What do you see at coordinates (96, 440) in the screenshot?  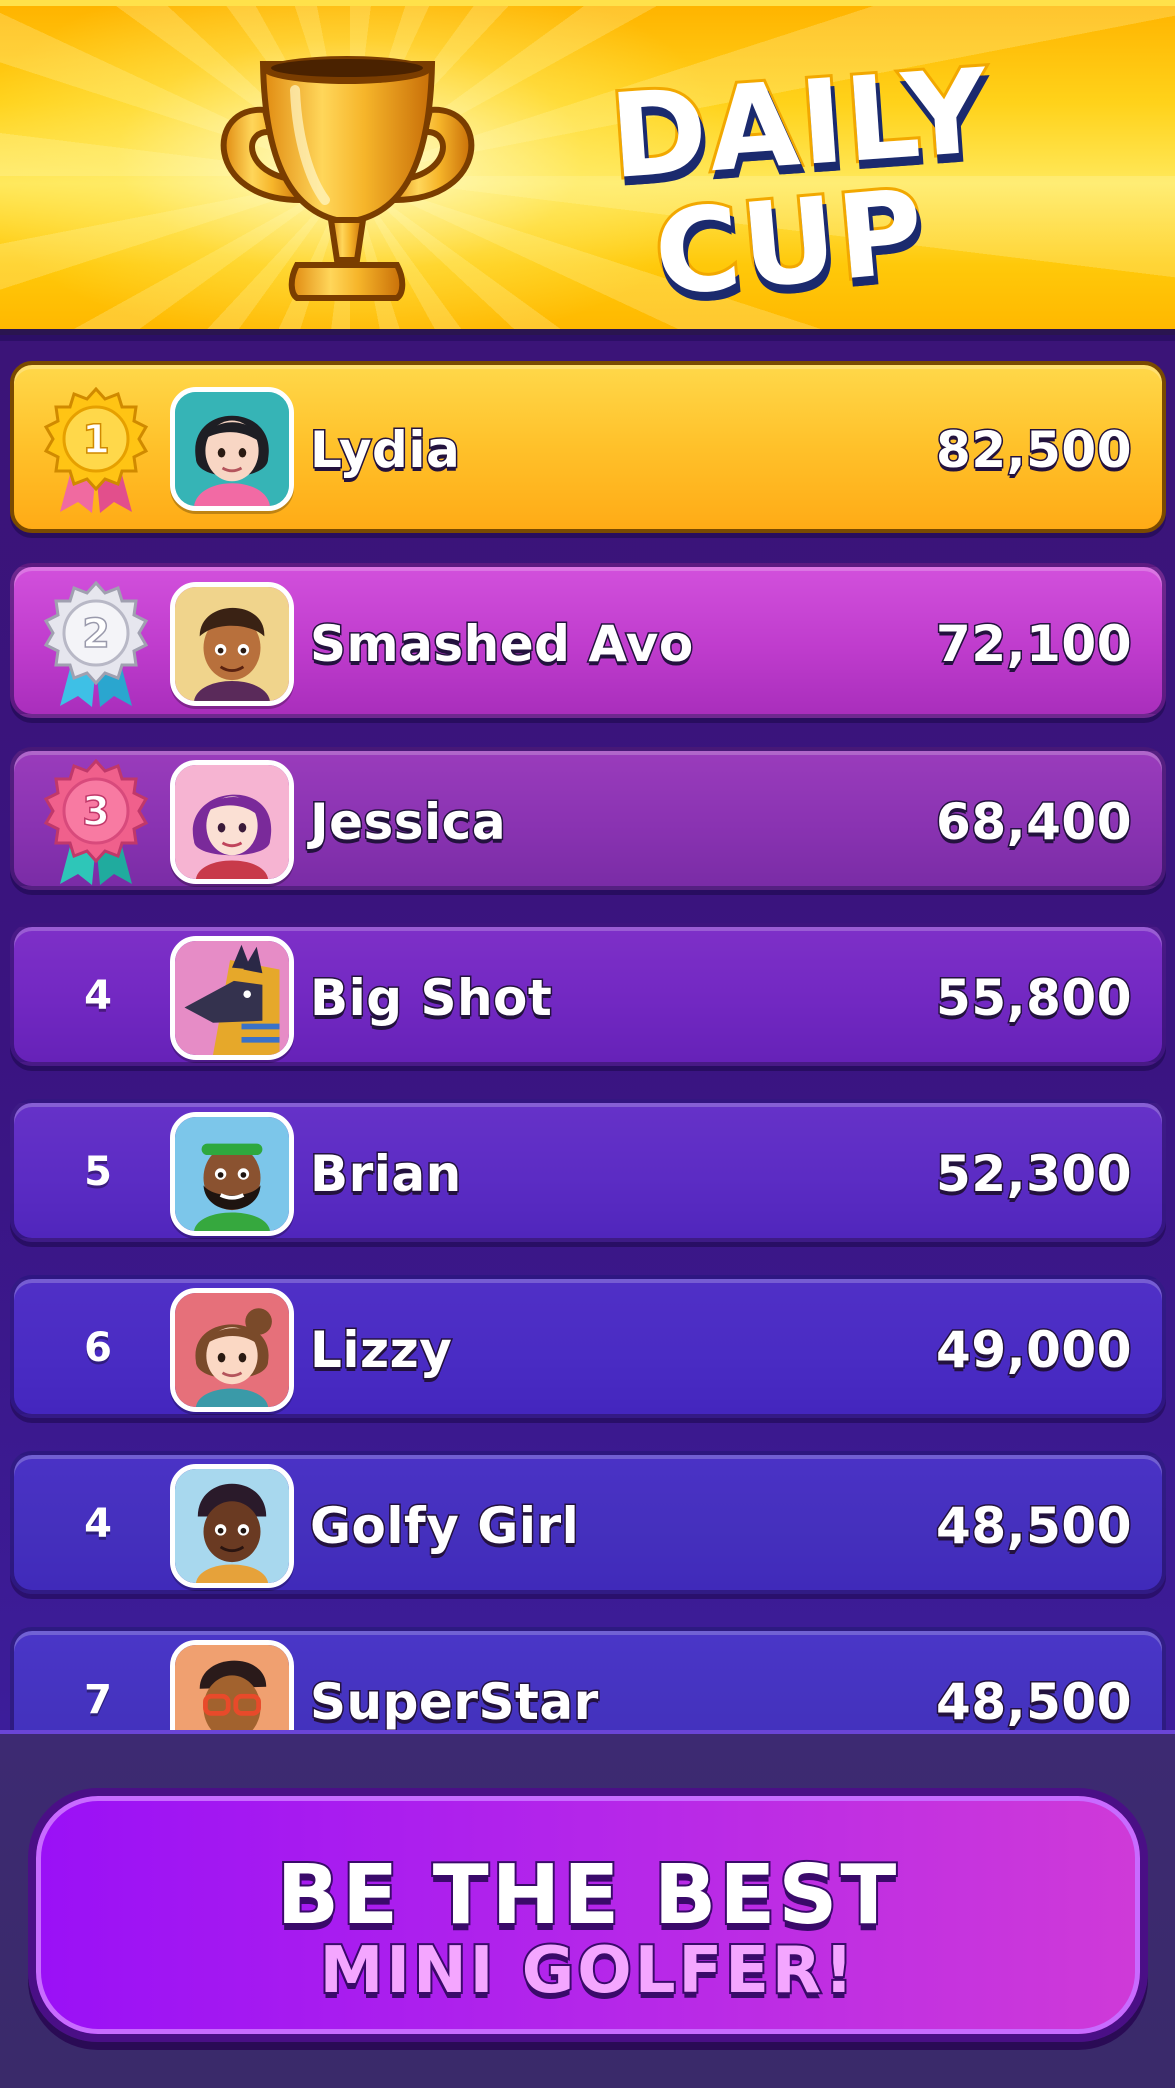 I see `svg-text: 1` at bounding box center [96, 440].